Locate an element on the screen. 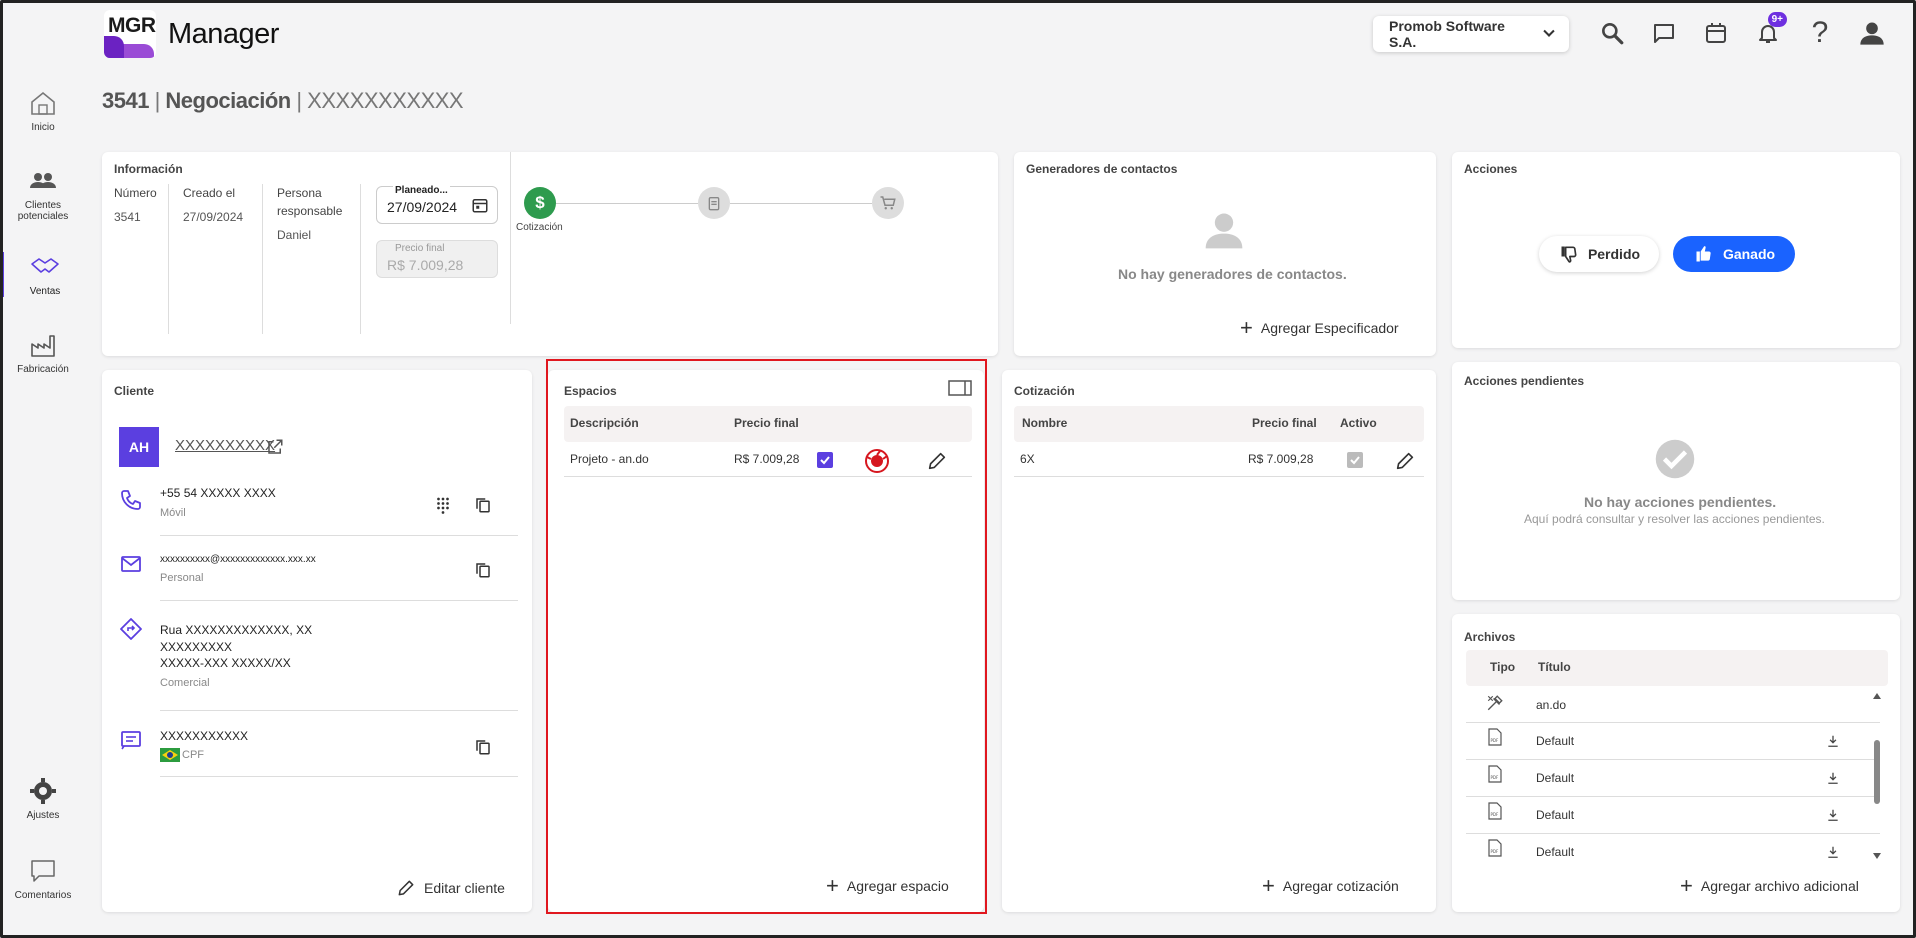  client-document: XXXXXXXXXXX is located at coordinates (204, 736).